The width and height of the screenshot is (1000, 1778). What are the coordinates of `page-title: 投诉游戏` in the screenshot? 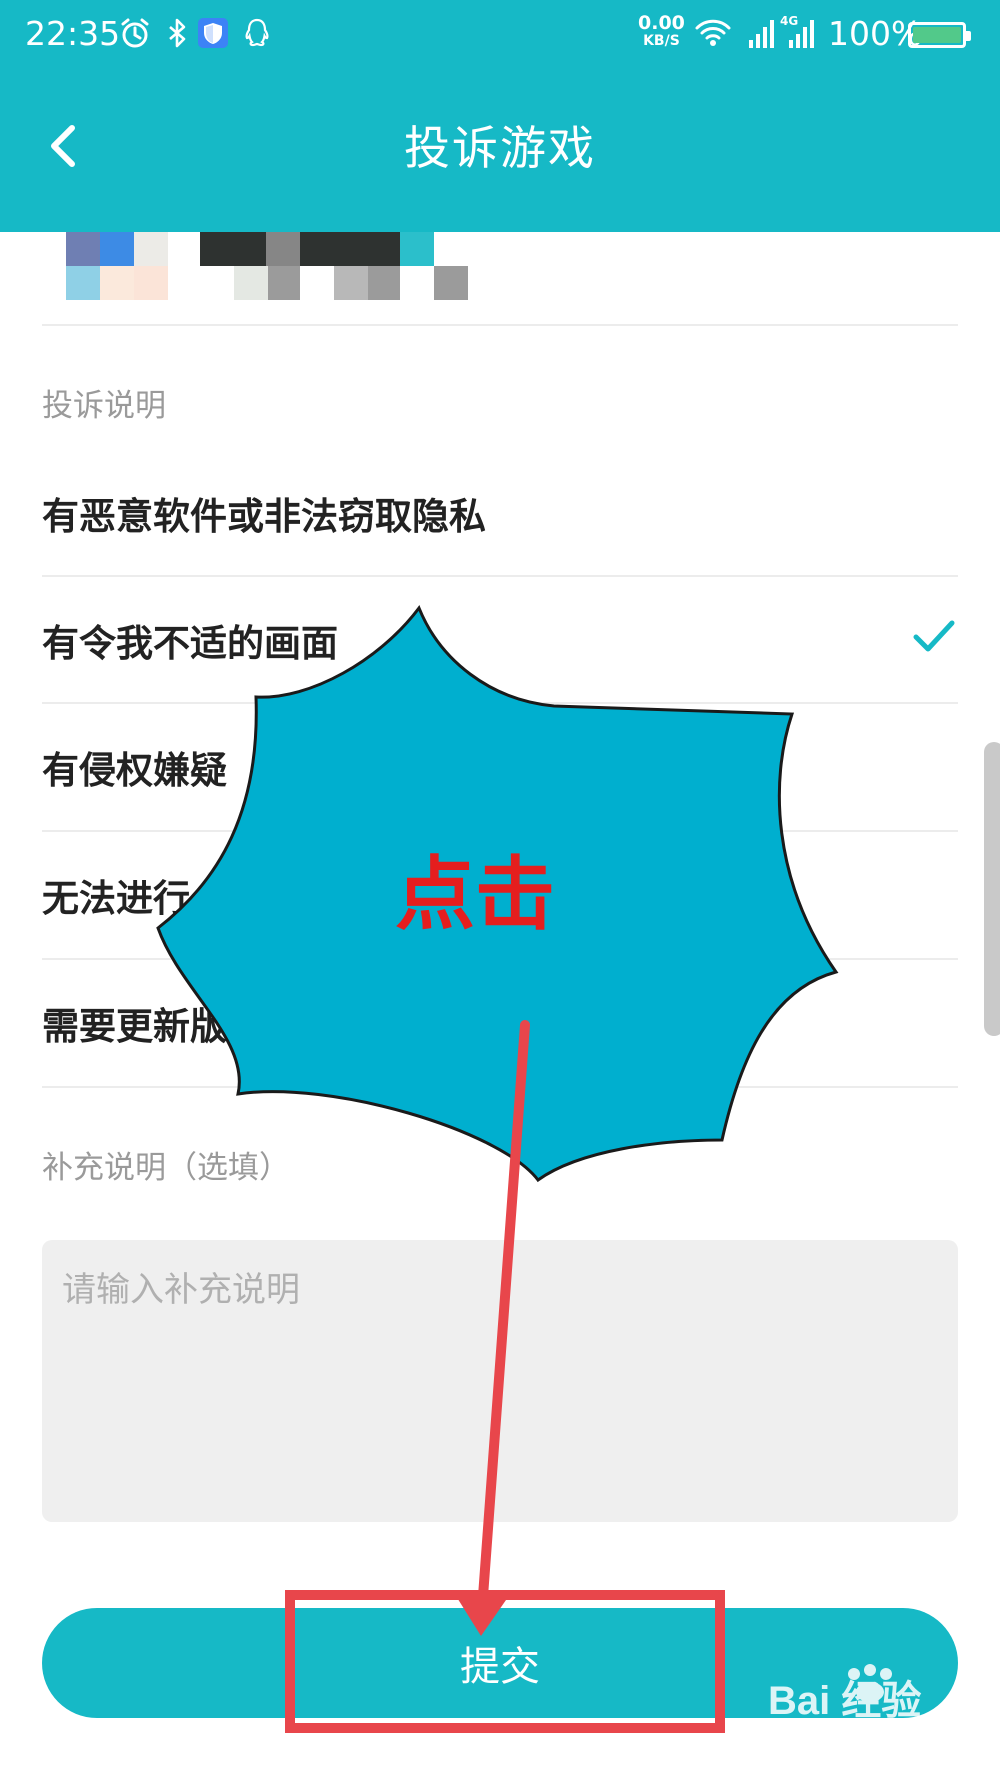 It's located at (500, 148).